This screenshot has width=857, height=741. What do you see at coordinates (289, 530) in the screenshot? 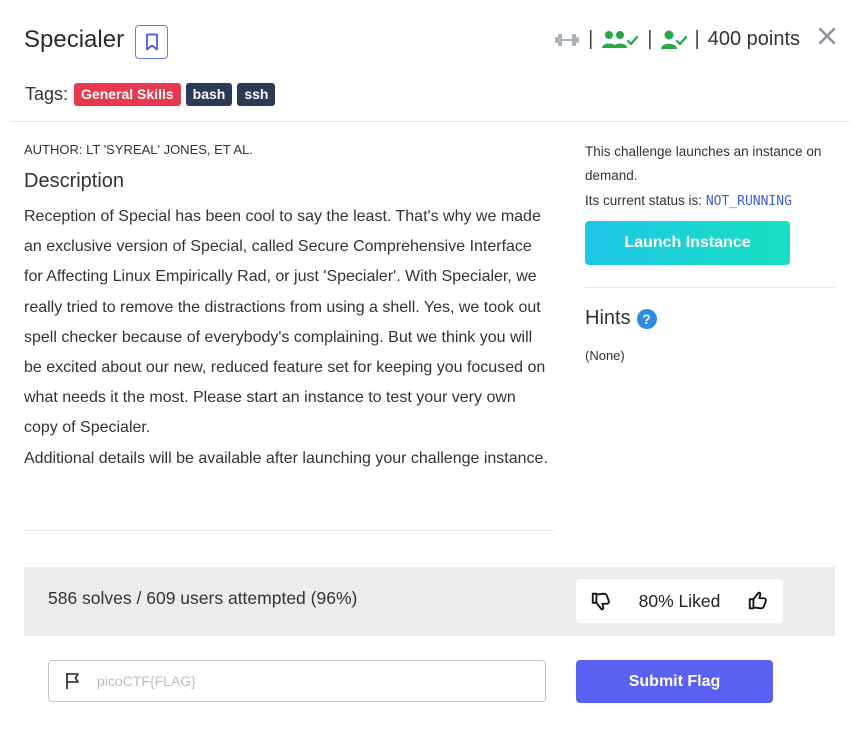
I see `description-divider` at bounding box center [289, 530].